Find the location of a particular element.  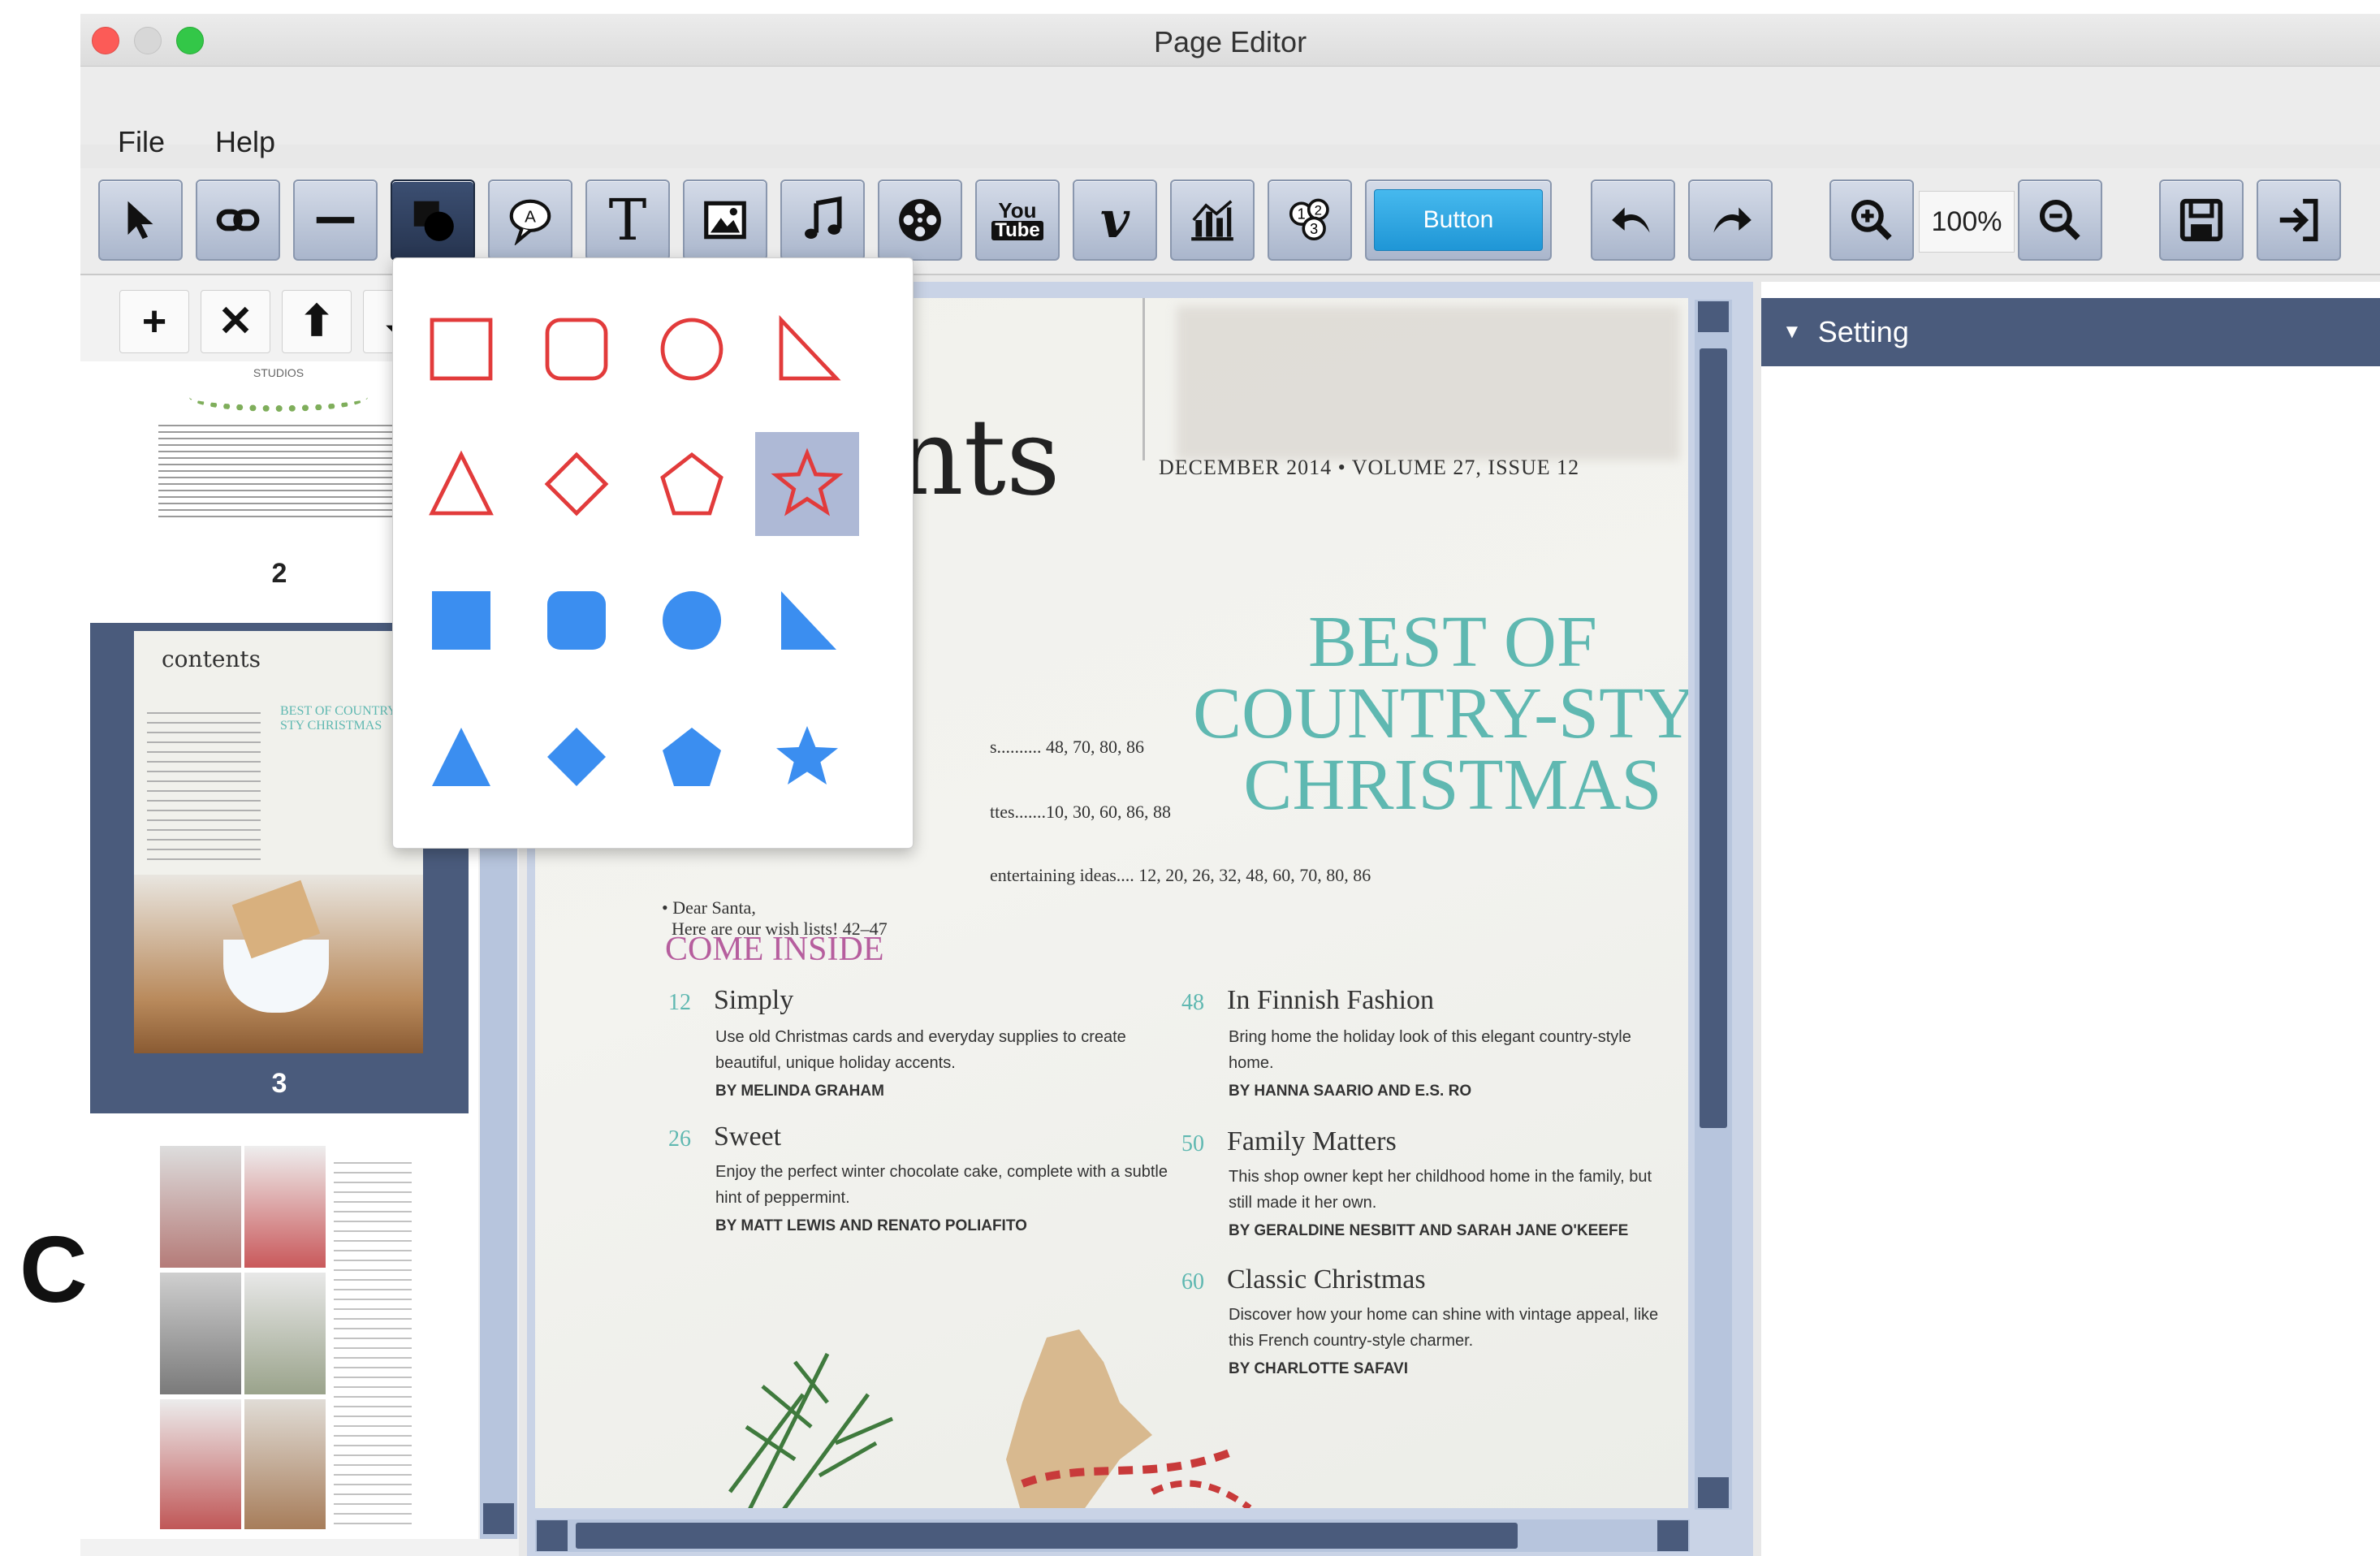

entry-number: 50 is located at coordinates (1192, 1143).